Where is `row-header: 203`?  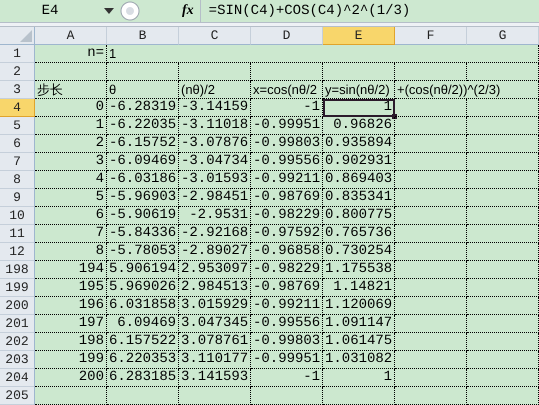
row-header: 203 is located at coordinates (17, 360).